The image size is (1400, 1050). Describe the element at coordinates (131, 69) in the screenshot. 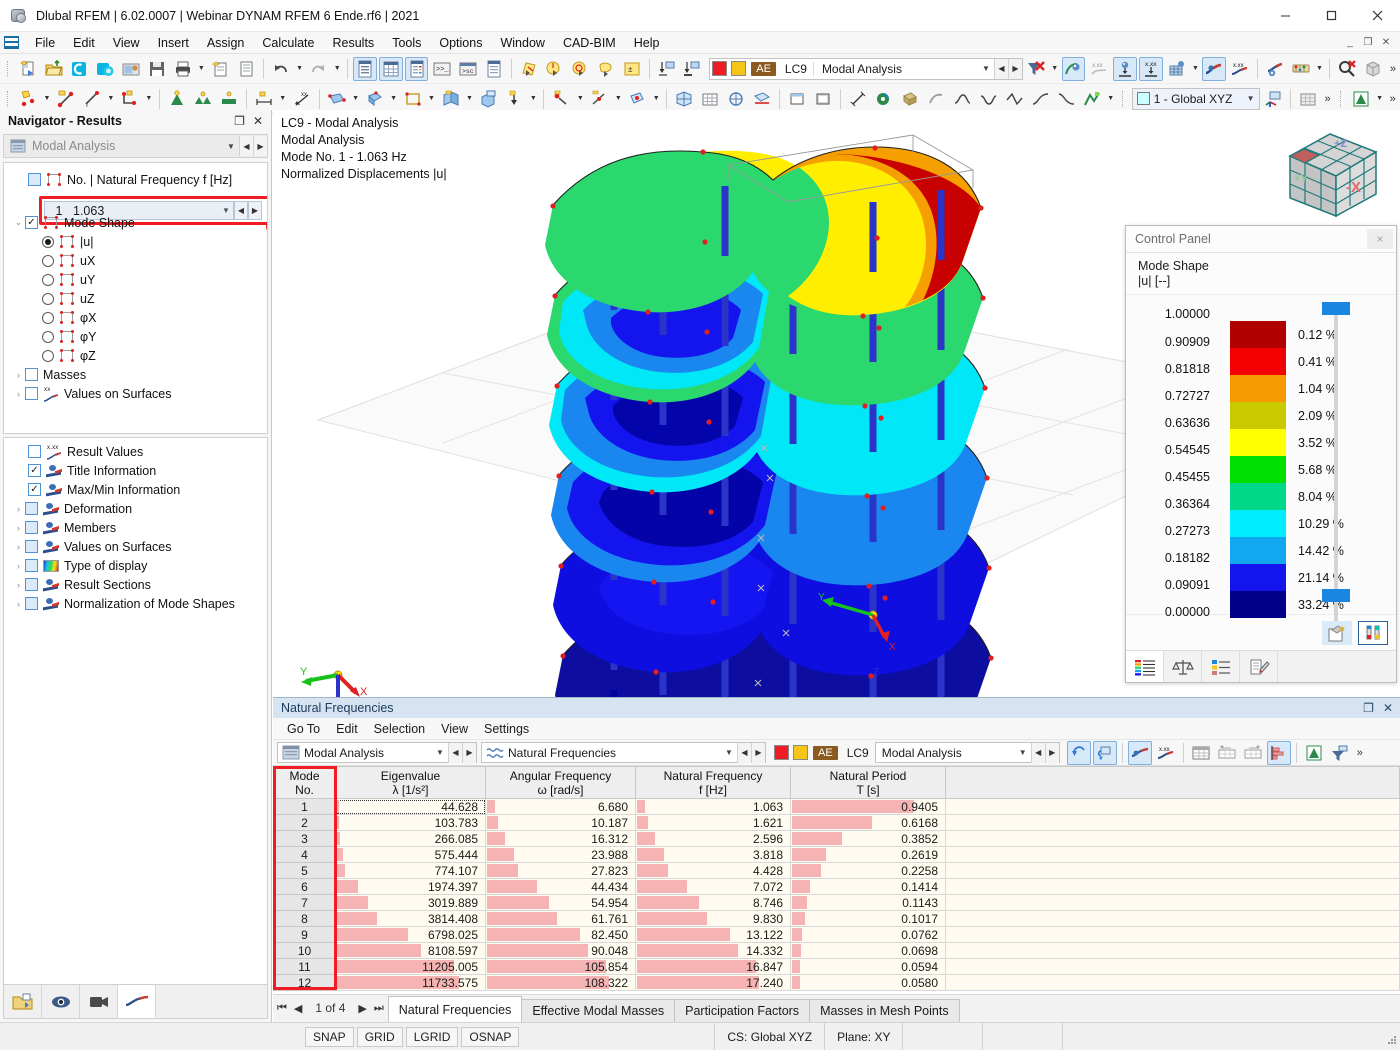

I see `model-info-icon` at that location.